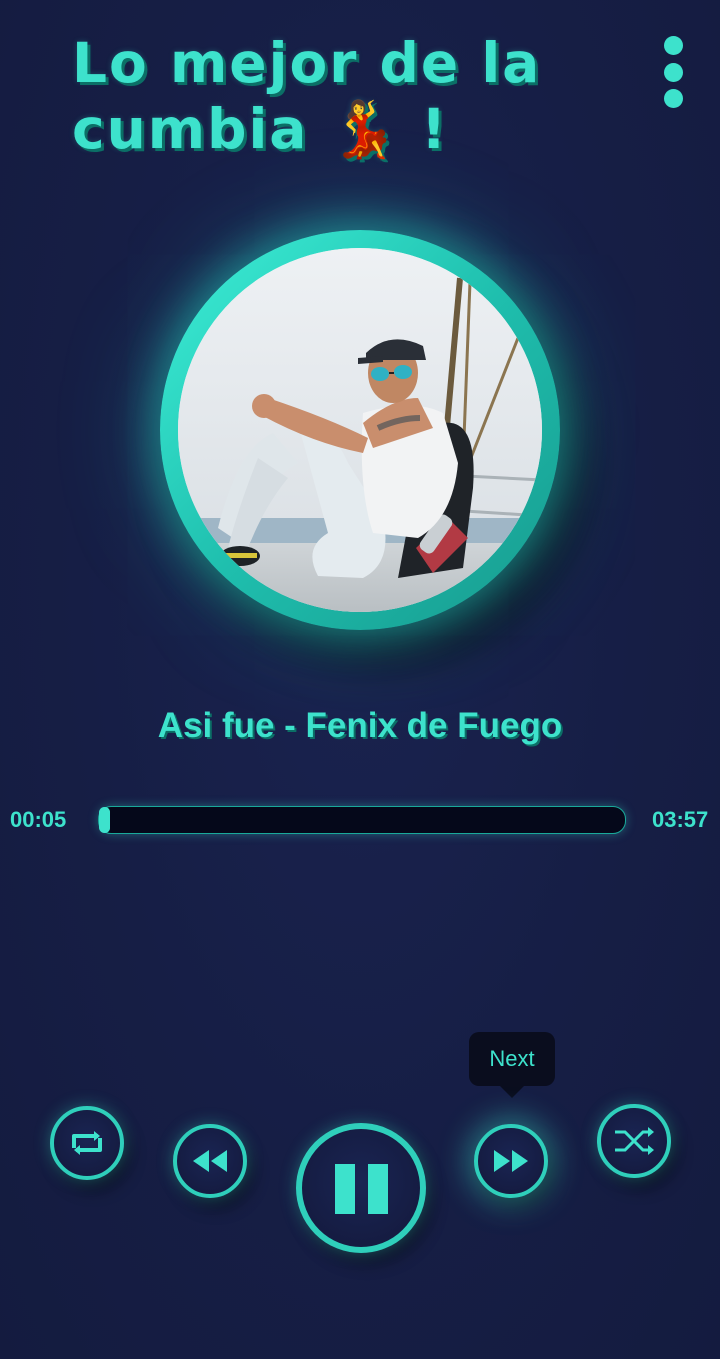 The height and width of the screenshot is (1359, 720). What do you see at coordinates (673, 45) in the screenshot?
I see `more-vertical-icon` at bounding box center [673, 45].